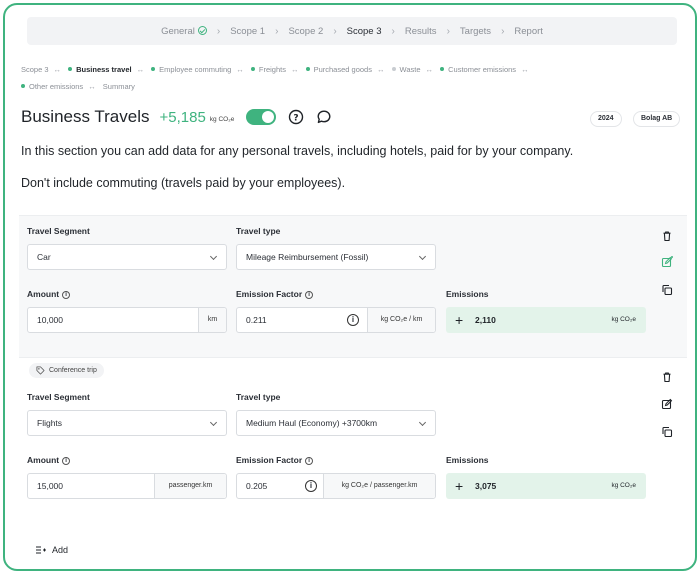 Image resolution: width=700 pixels, height=574 pixels. What do you see at coordinates (546, 486) in the screenshot?
I see `emissions-value: + 3,075 kg CO₂e` at bounding box center [546, 486].